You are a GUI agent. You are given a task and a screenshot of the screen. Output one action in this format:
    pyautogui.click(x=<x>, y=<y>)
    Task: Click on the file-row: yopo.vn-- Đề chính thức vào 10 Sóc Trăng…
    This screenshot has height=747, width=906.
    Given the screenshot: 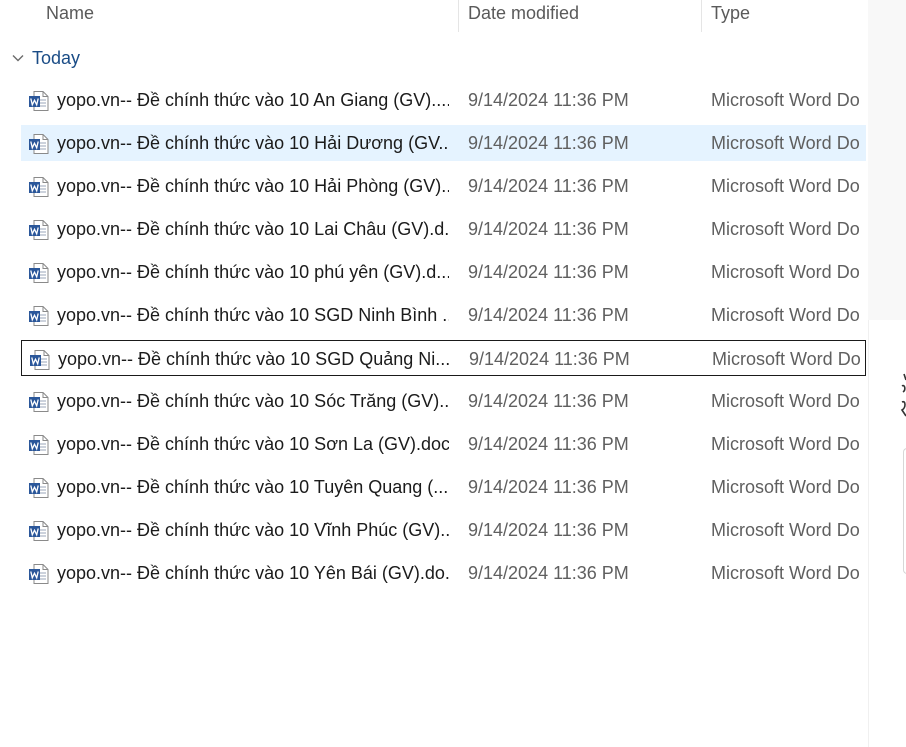 What is the action you would take?
    pyautogui.click(x=443, y=401)
    